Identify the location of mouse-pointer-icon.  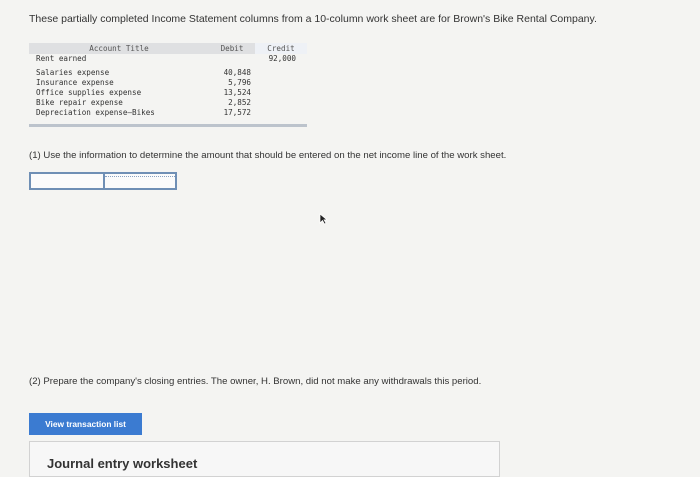
(323, 219).